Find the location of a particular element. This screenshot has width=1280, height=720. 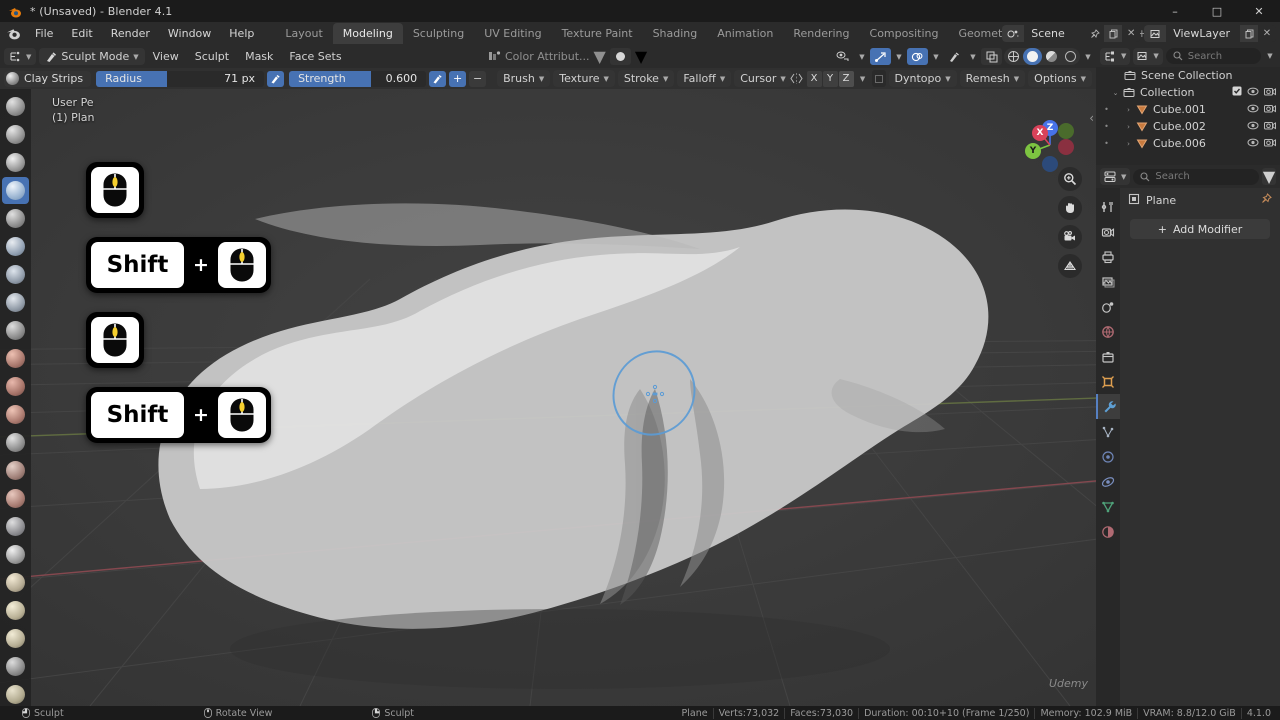

tool-smooth is located at coordinates (15, 358).